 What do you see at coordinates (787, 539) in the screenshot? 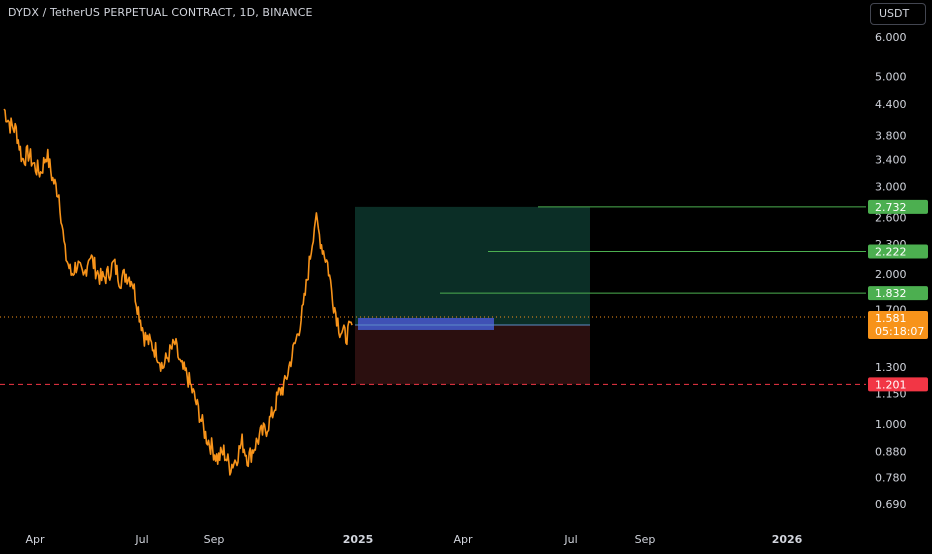
I see `x-tick-label: 2026` at bounding box center [787, 539].